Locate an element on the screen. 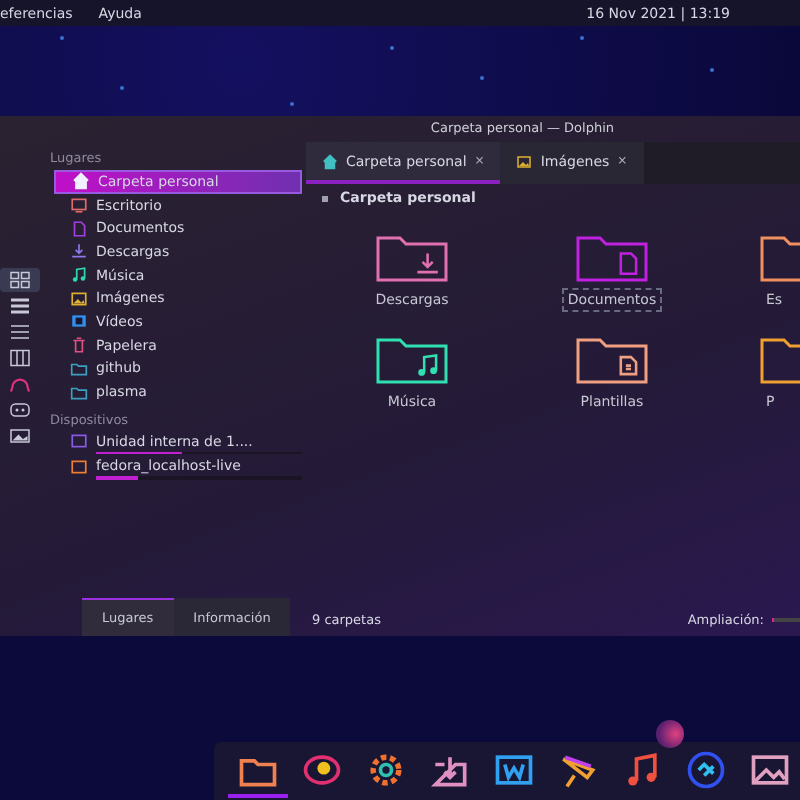  icons-view-icon is located at coordinates (20, 280).